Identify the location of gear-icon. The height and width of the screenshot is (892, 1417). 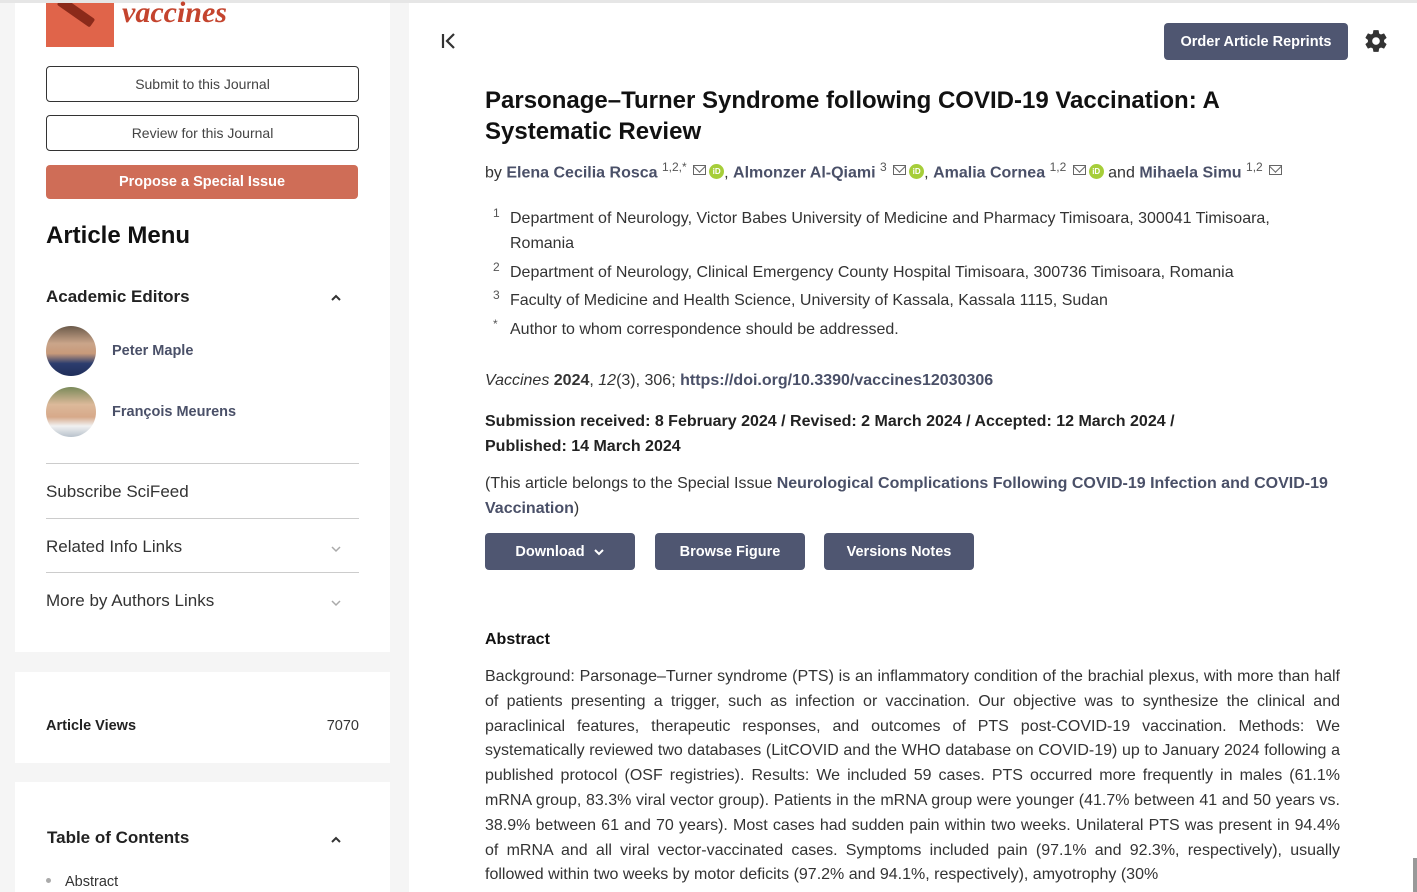
(1376, 41).